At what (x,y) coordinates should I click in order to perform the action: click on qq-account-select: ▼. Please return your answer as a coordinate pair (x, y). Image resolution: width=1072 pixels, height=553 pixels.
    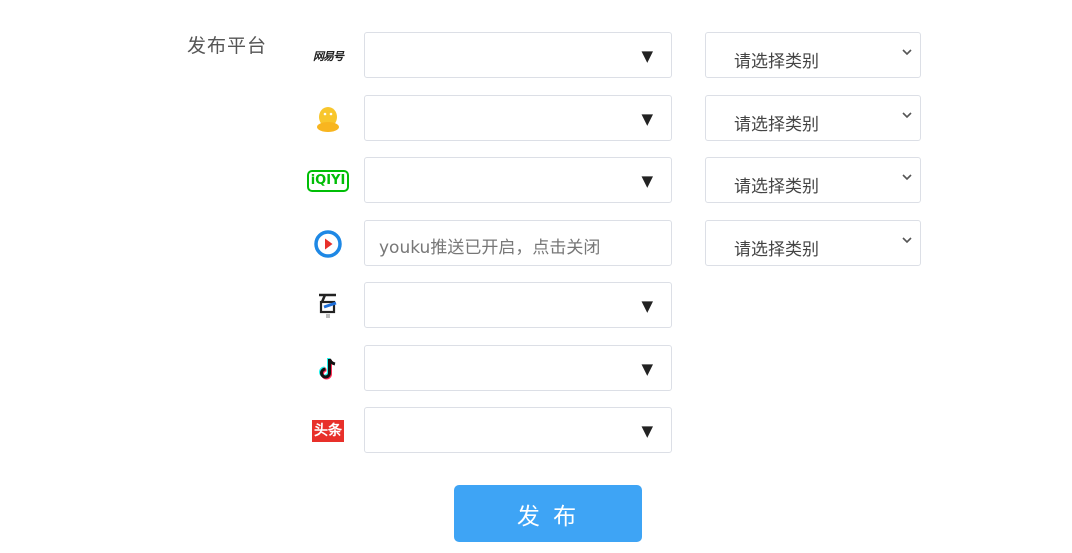
    Looking at the image, I should click on (518, 118).